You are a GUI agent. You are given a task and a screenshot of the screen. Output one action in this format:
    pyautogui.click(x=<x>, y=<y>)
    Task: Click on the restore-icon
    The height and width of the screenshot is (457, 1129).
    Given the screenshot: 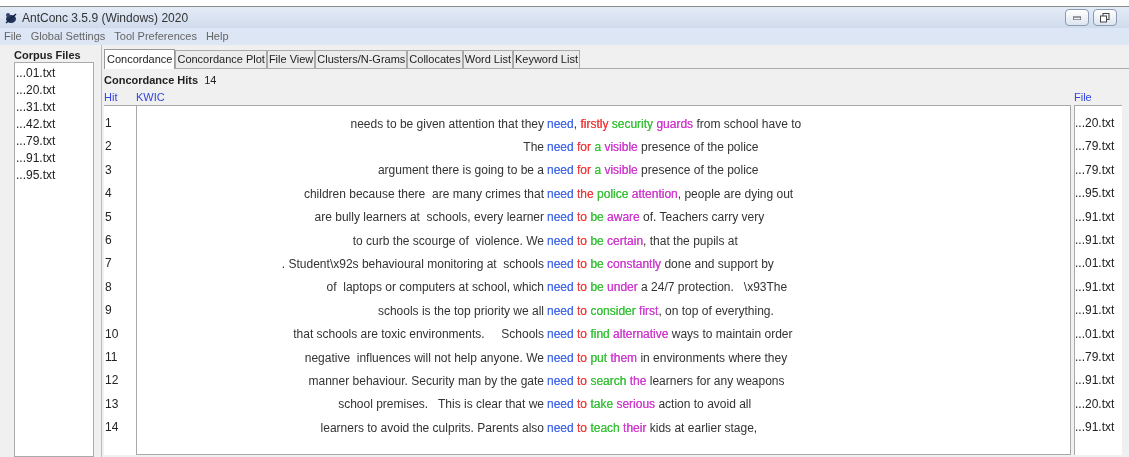 What is the action you would take?
    pyautogui.click(x=1105, y=17)
    